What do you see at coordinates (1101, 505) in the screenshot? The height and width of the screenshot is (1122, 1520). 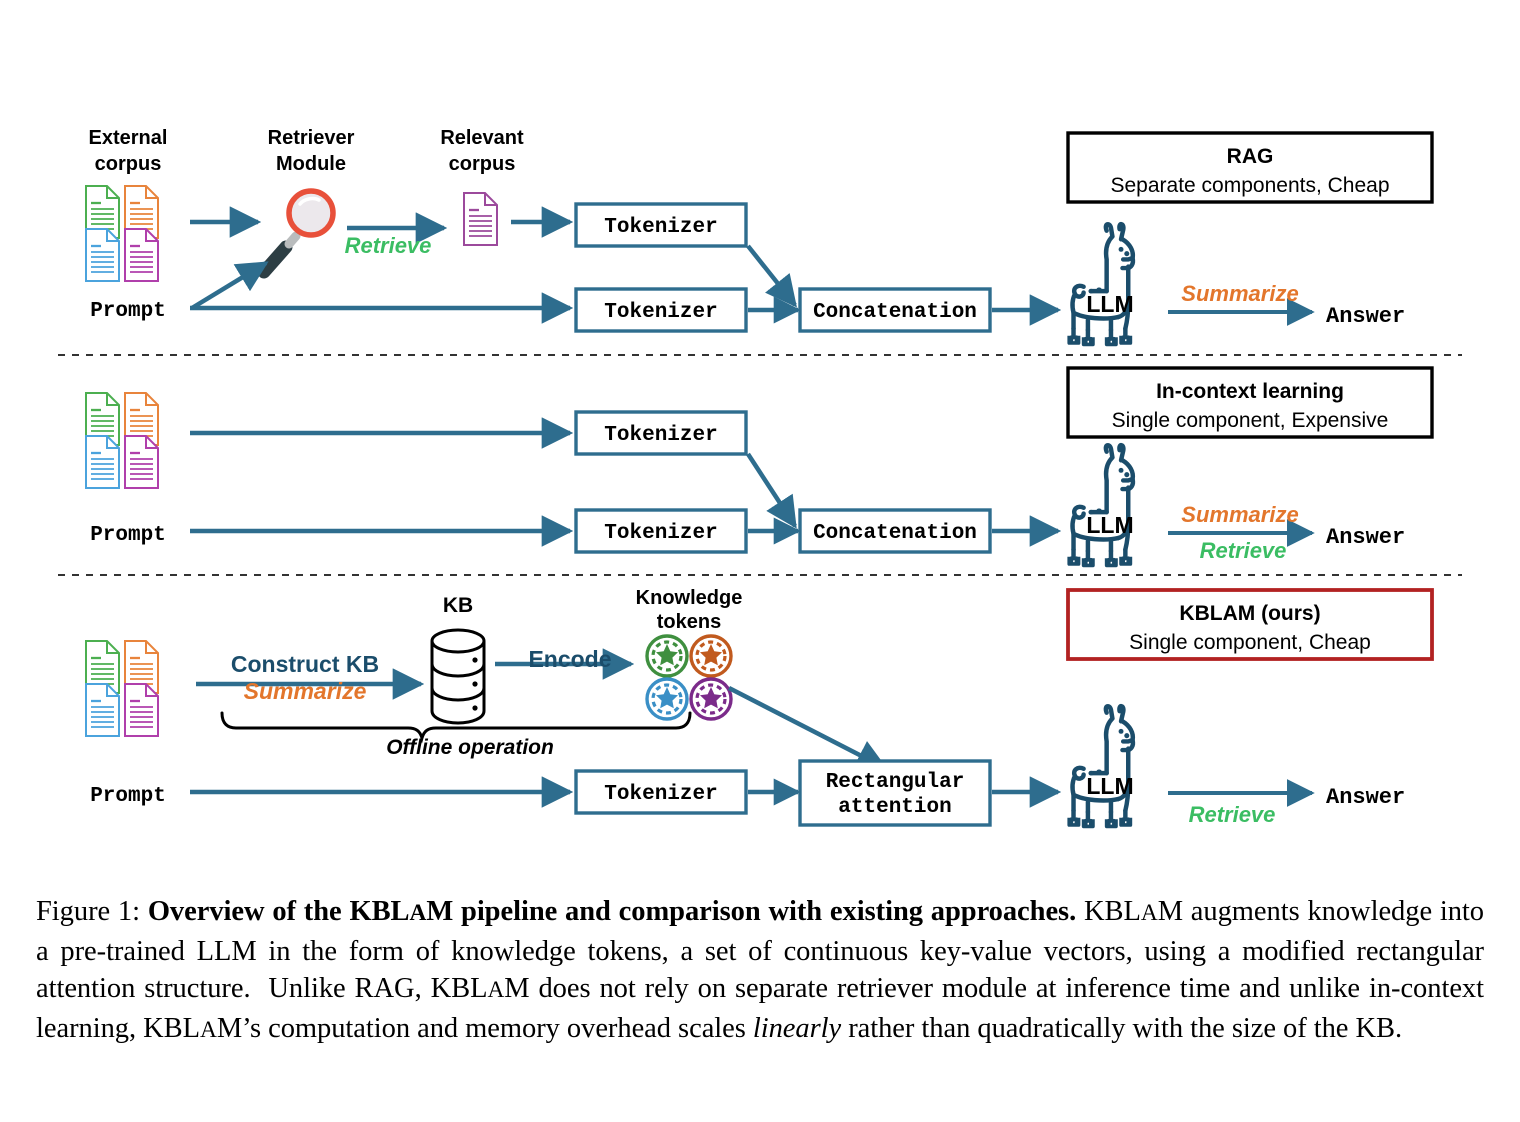 I see `llm-llama-icon-icl` at bounding box center [1101, 505].